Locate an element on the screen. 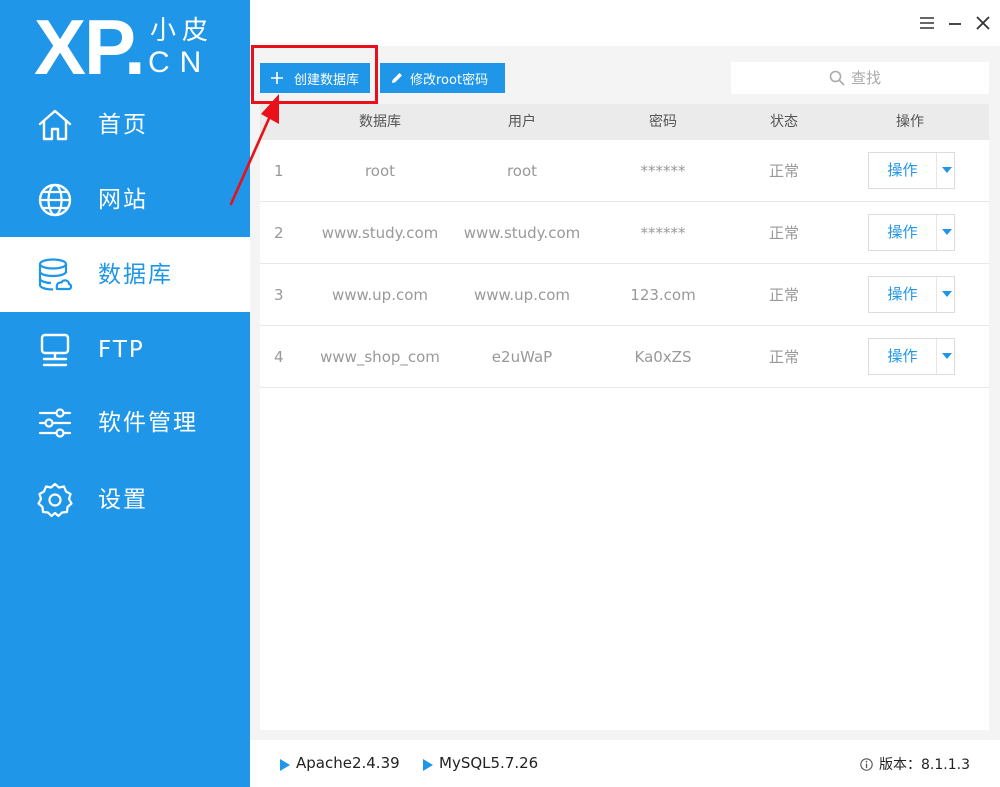  database-icon is located at coordinates (55, 275).